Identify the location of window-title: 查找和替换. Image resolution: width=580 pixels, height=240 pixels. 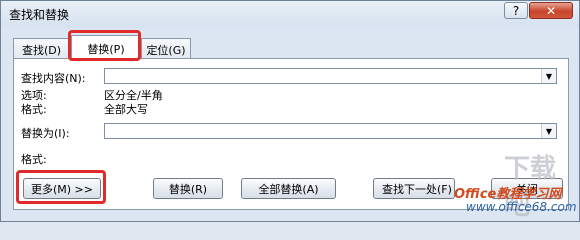
(39, 15).